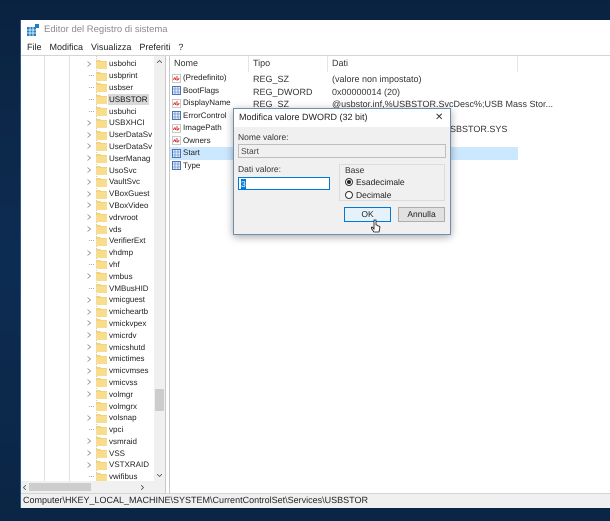 The height and width of the screenshot is (521, 610). I want to click on tree-item: USBXHCI, so click(127, 122).